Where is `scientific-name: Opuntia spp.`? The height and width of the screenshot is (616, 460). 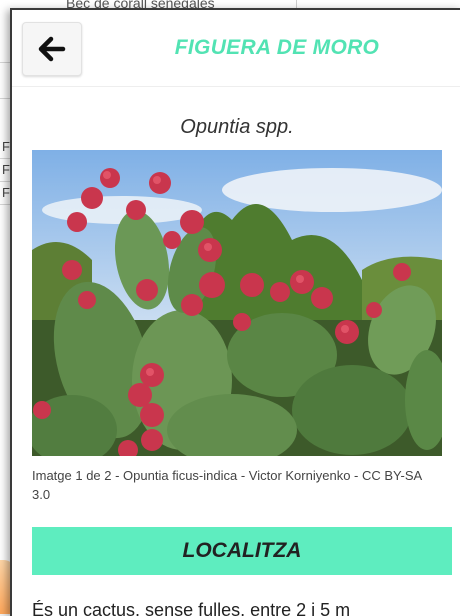 scientific-name: Opuntia spp. is located at coordinates (237, 127).